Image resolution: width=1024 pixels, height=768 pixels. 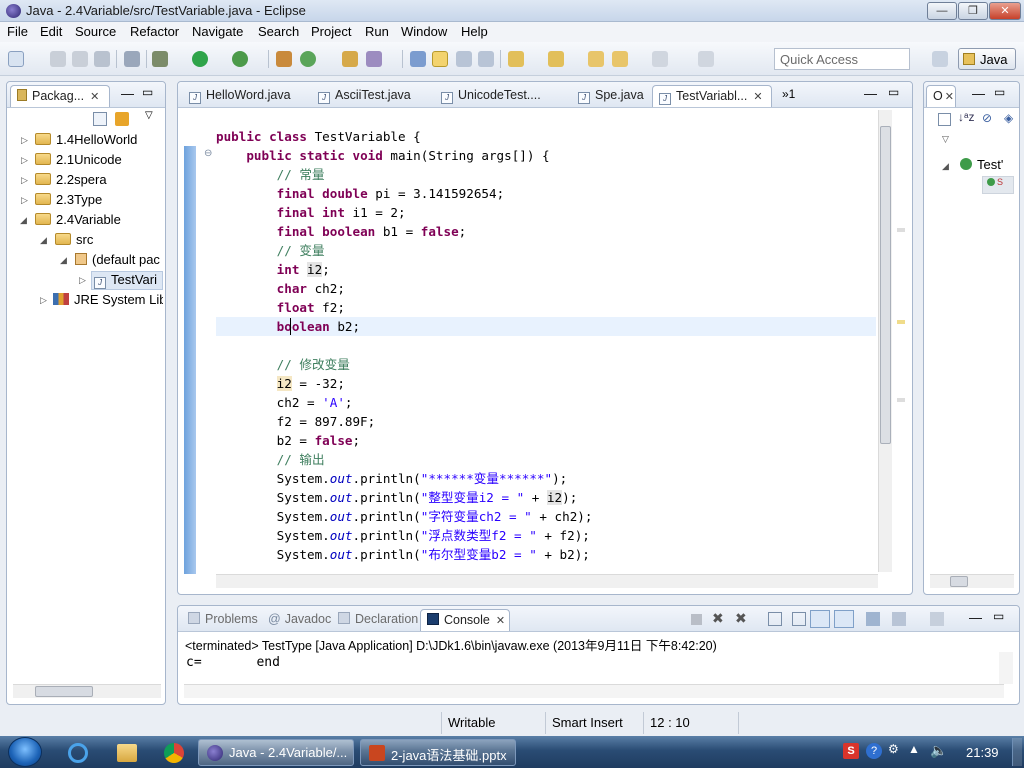 I want to click on tree-item-testvariable: J TestVari, so click(x=127, y=280).